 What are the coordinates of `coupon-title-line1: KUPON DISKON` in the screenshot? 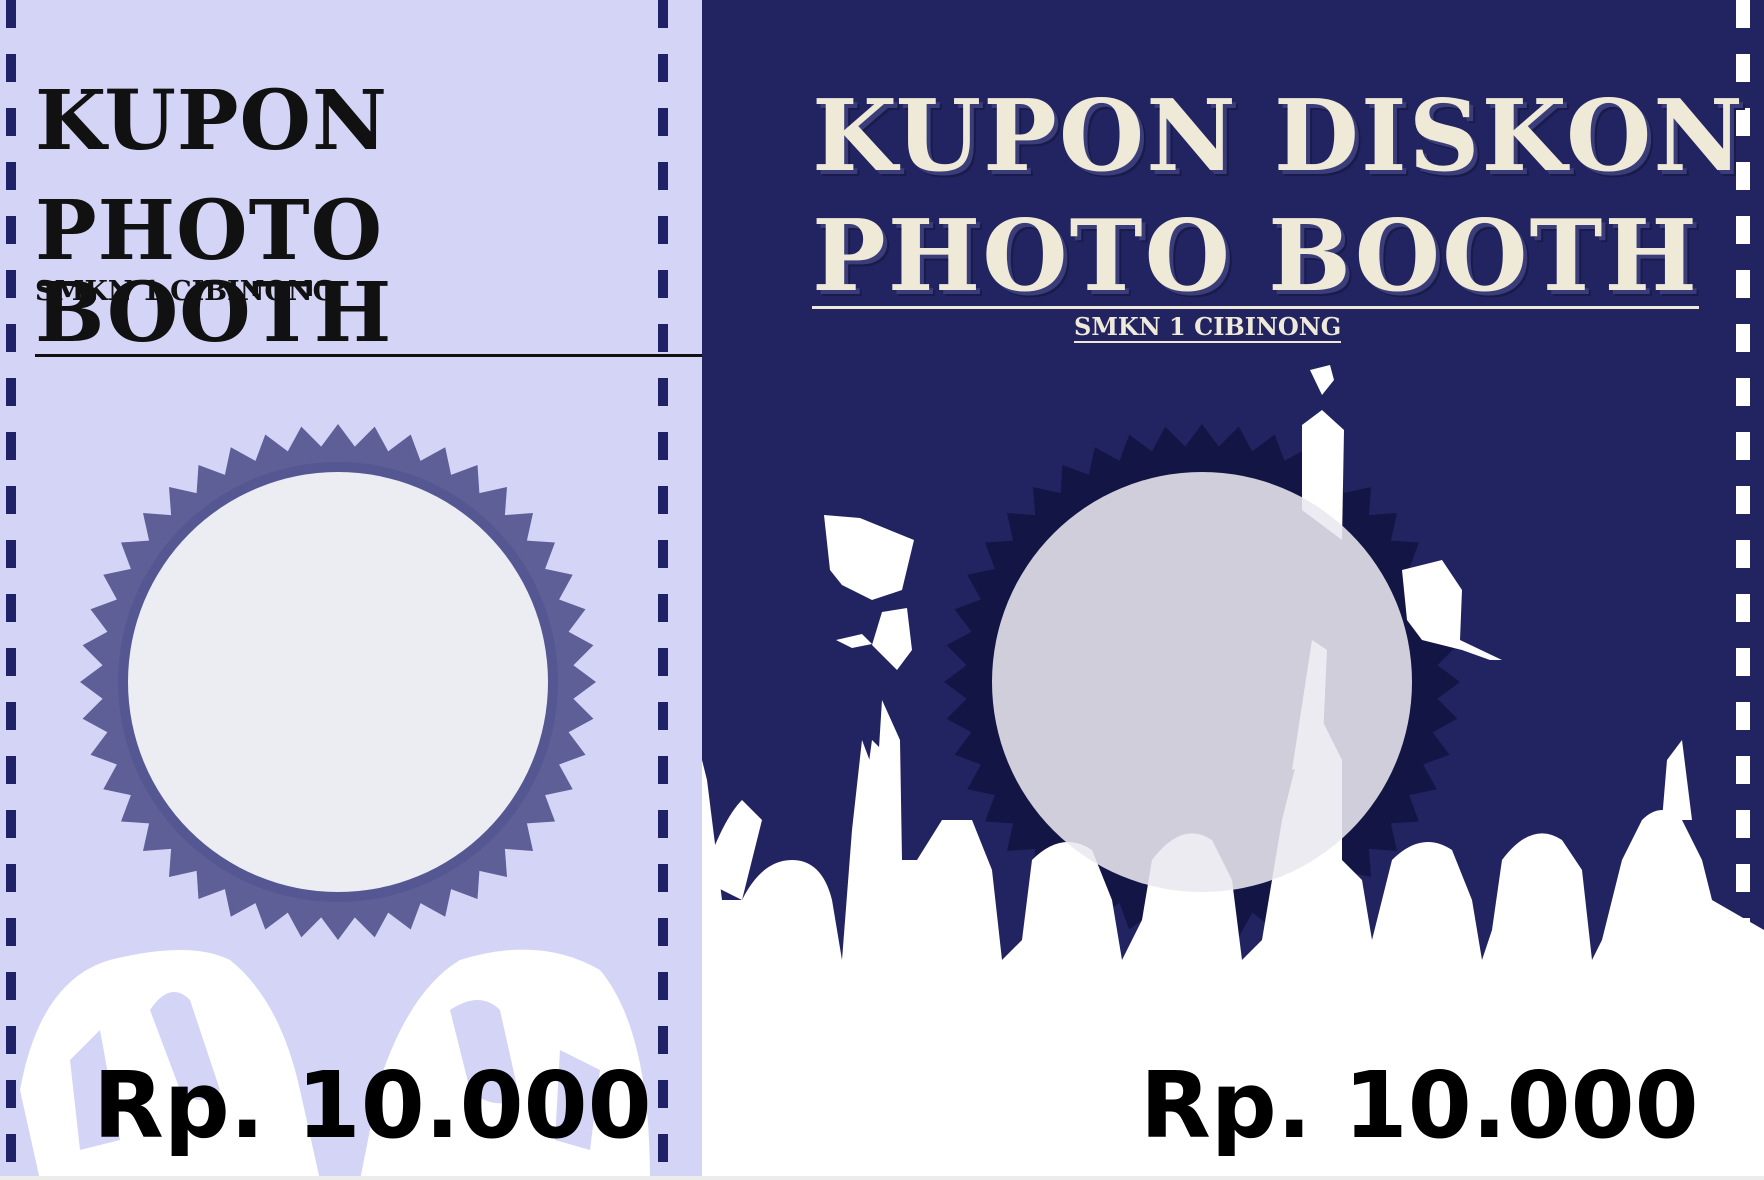 It's located at (1278, 136).